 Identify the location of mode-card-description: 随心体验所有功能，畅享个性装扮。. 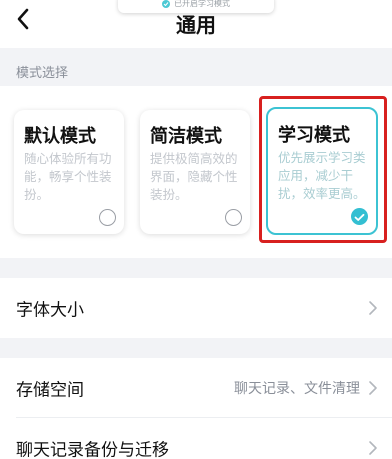
(68, 176).